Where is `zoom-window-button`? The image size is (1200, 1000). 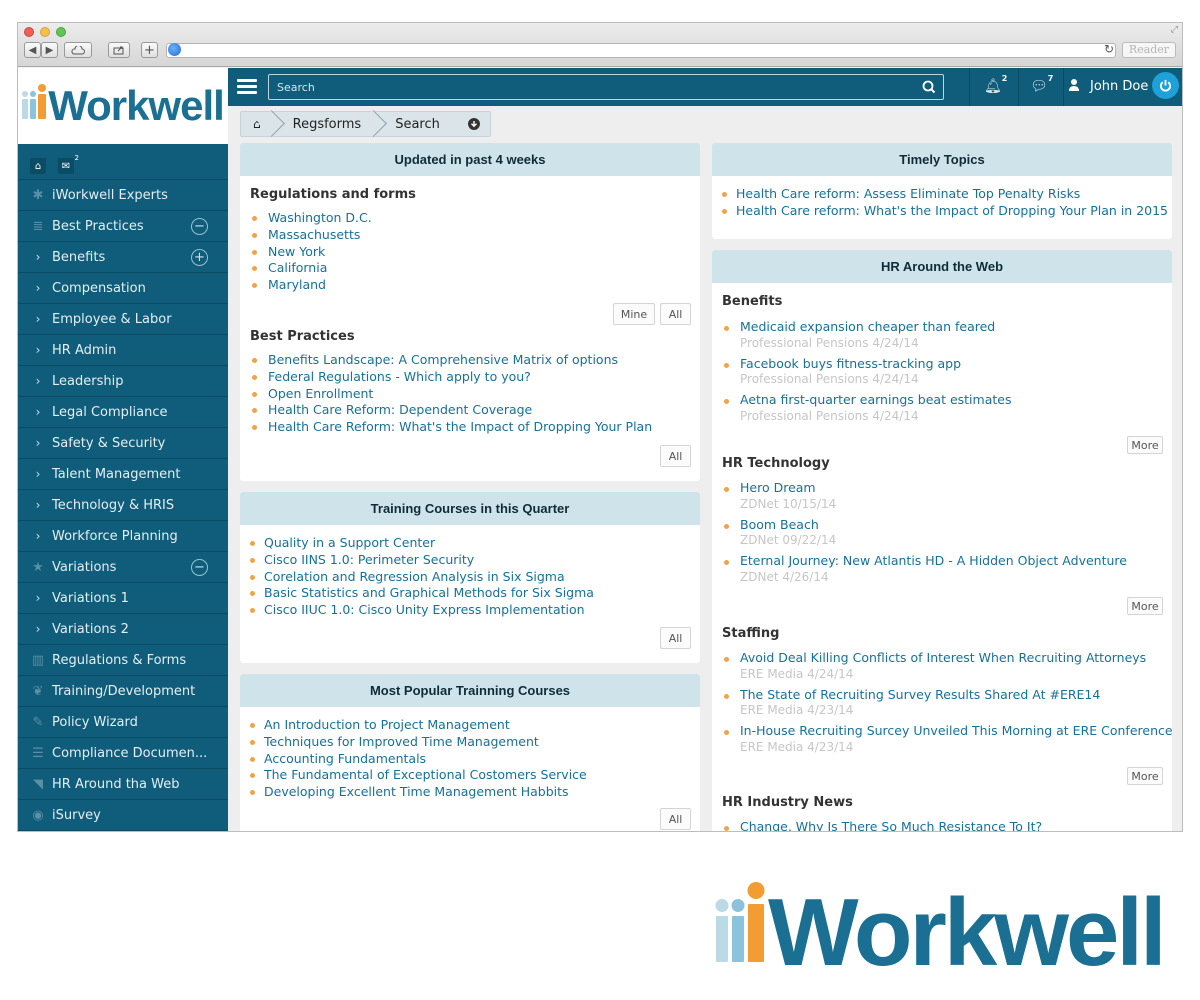 zoom-window-button is located at coordinates (61, 32).